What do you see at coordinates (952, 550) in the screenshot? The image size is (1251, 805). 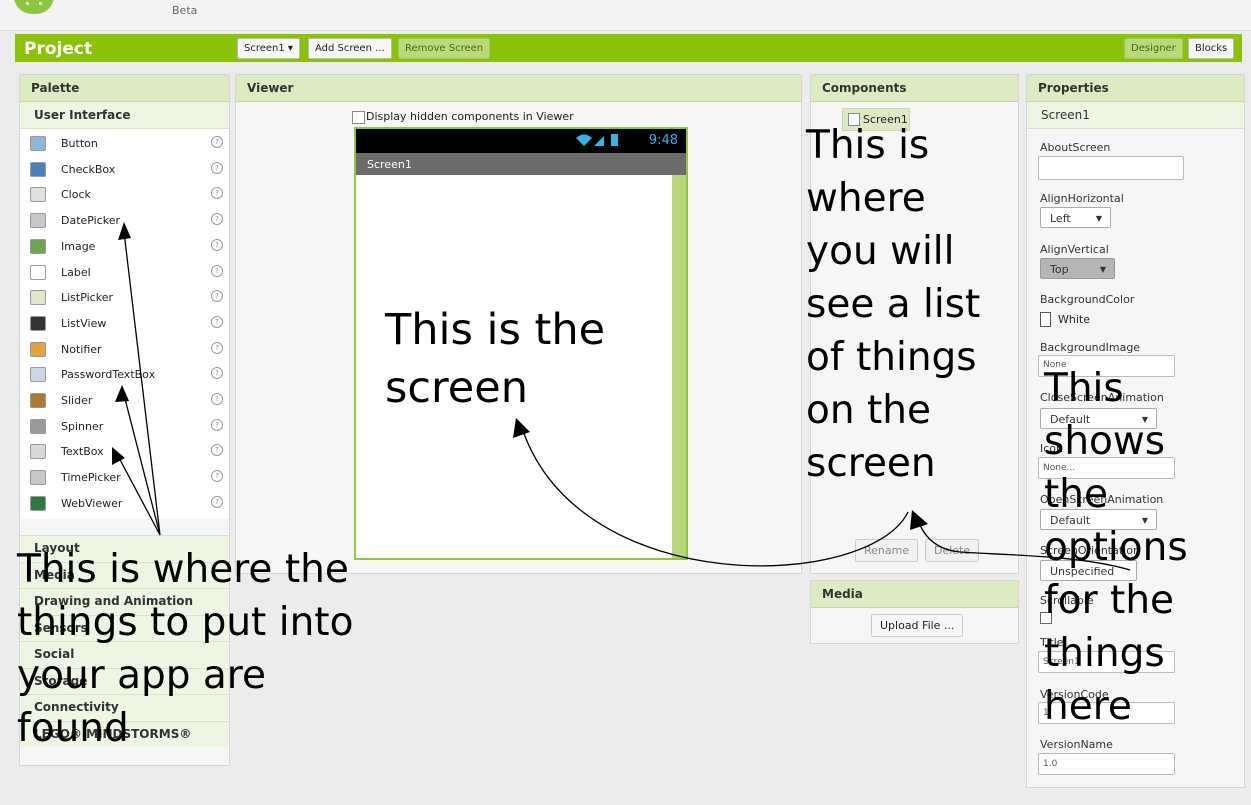 I see `delete-button: Delete` at bounding box center [952, 550].